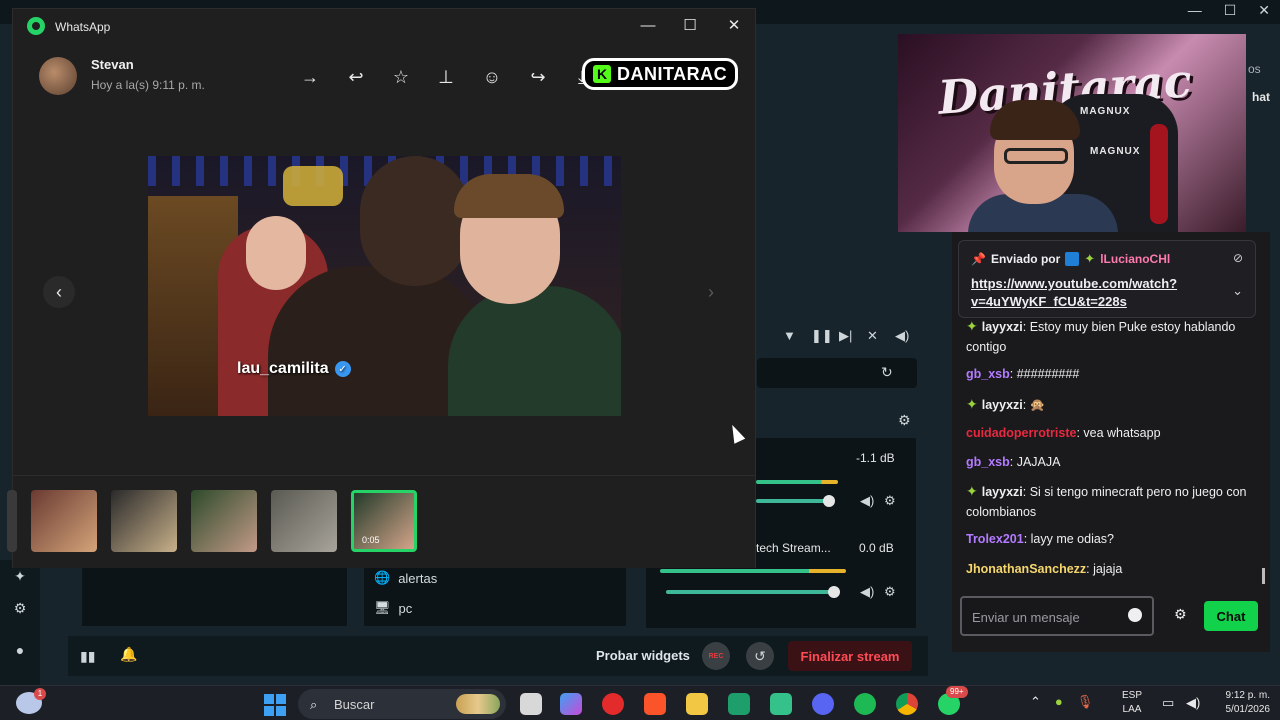 This screenshot has width=1280, height=720. What do you see at coordinates (1059, 702) in the screenshot?
I see `tray-app-icon: ●` at bounding box center [1059, 702].